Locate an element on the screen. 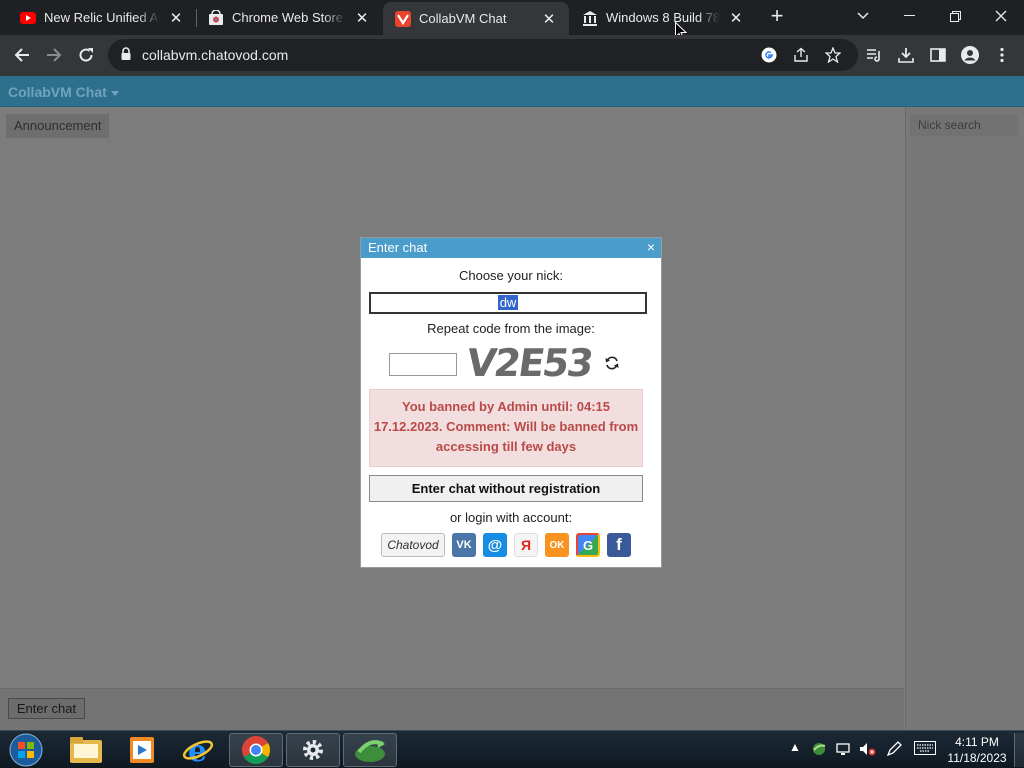 Image resolution: width=1024 pixels, height=768 pixels. nick-input-value: dw is located at coordinates (508, 302).